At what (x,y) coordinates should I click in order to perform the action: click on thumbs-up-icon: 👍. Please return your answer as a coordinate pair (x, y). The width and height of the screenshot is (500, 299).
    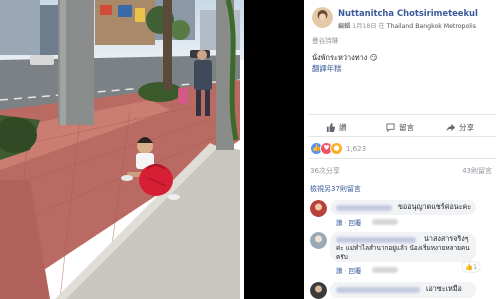
    Looking at the image, I should click on (469, 267).